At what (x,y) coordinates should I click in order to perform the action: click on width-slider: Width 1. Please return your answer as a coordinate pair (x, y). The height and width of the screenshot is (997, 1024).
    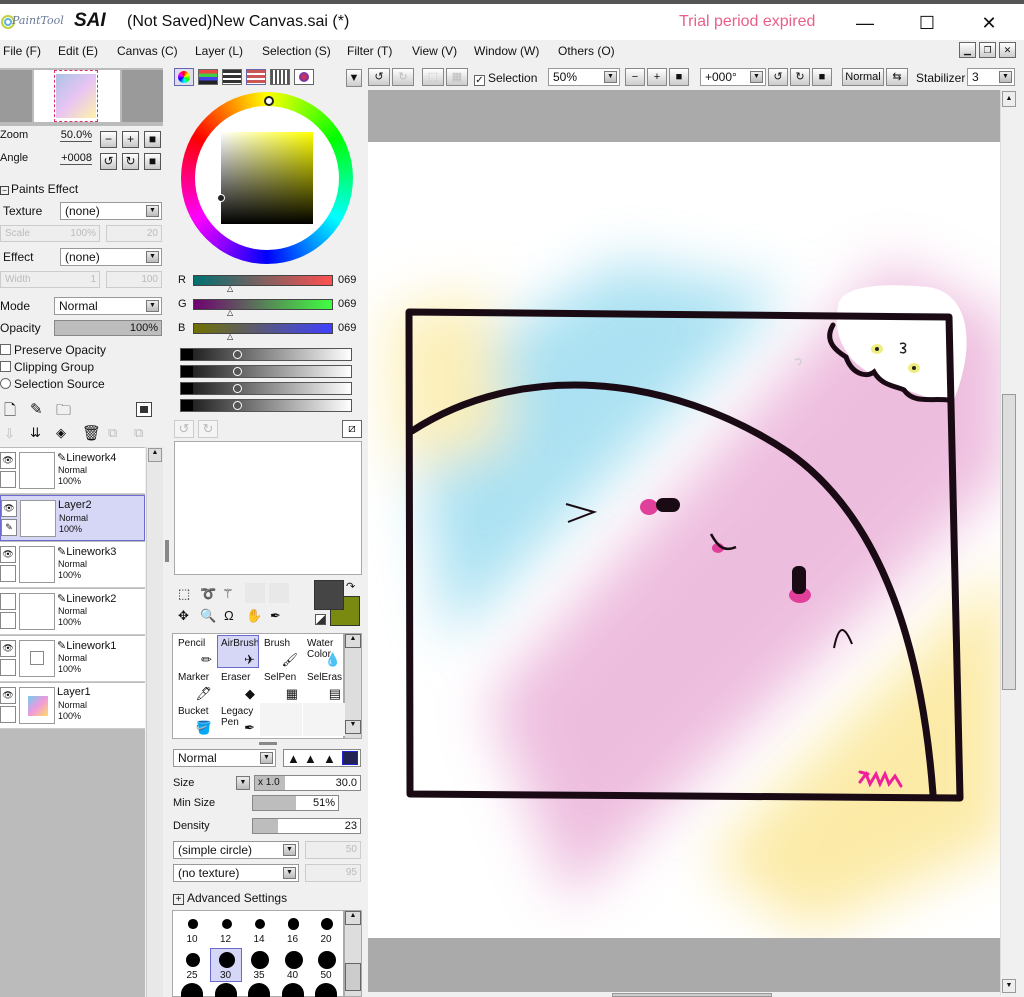
    Looking at the image, I should click on (50, 279).